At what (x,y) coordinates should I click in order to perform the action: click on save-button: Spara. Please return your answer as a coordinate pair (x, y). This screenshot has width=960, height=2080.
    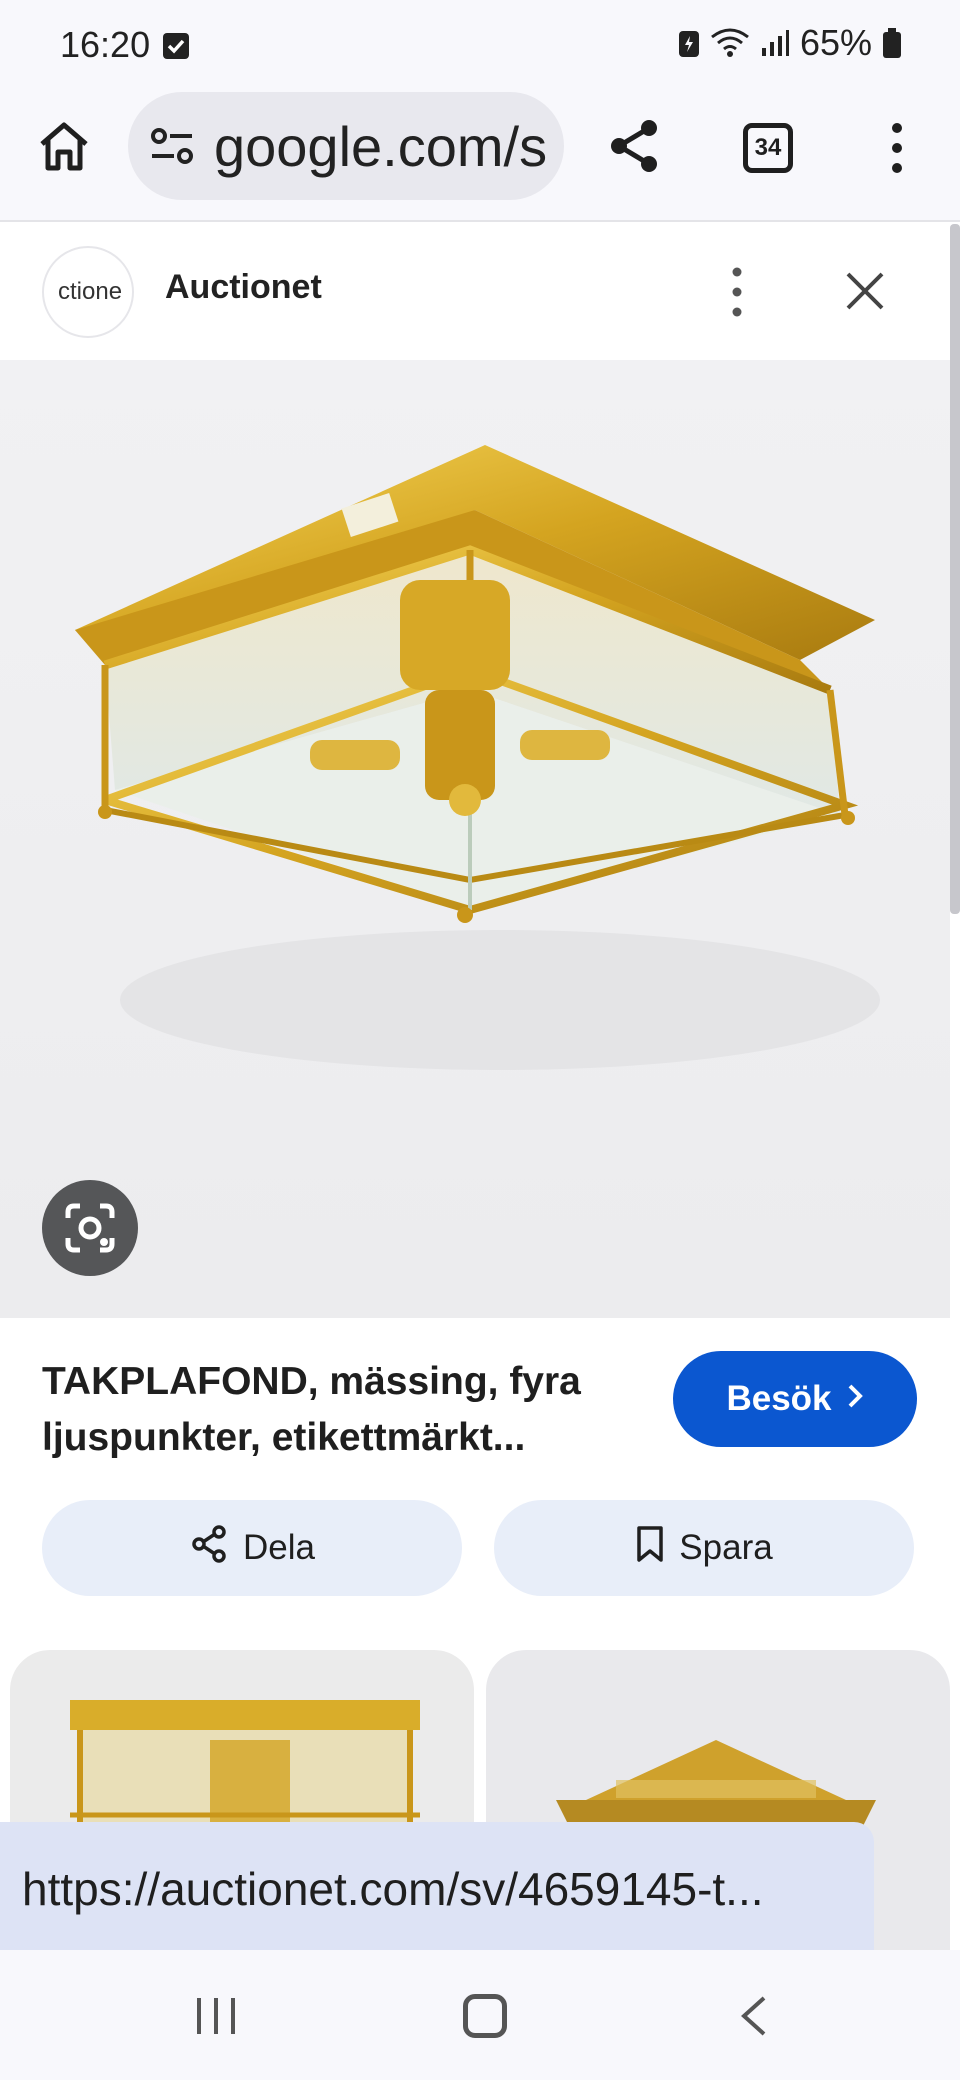
    Looking at the image, I should click on (704, 1548).